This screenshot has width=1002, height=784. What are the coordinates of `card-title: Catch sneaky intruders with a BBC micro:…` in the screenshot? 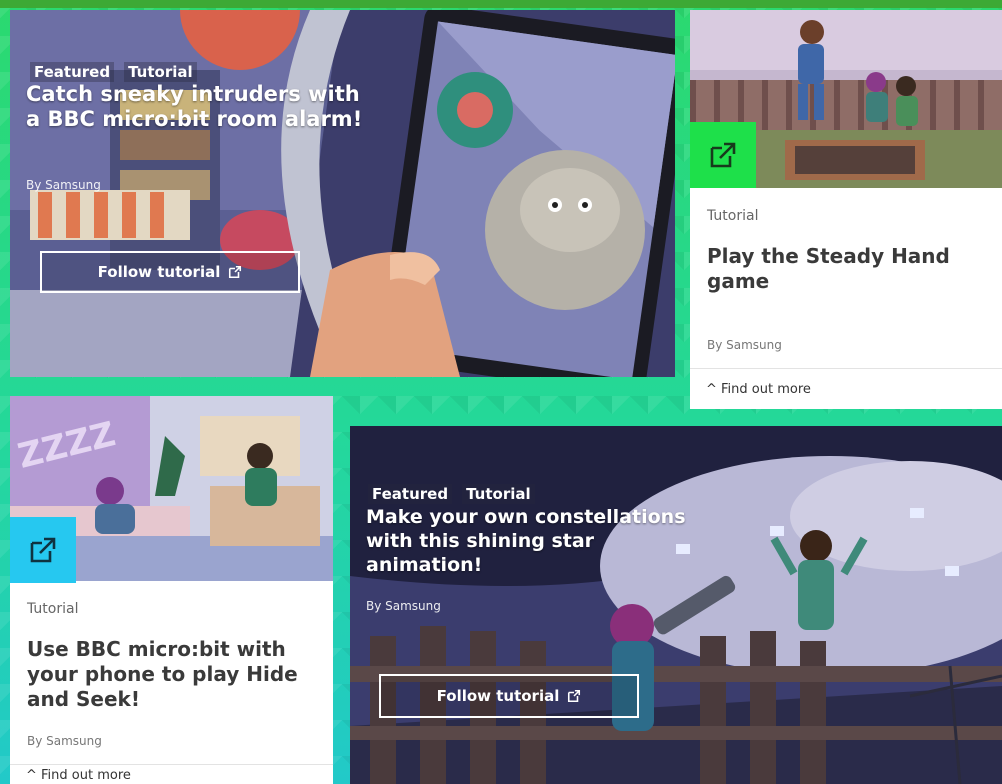 It's located at (196, 107).